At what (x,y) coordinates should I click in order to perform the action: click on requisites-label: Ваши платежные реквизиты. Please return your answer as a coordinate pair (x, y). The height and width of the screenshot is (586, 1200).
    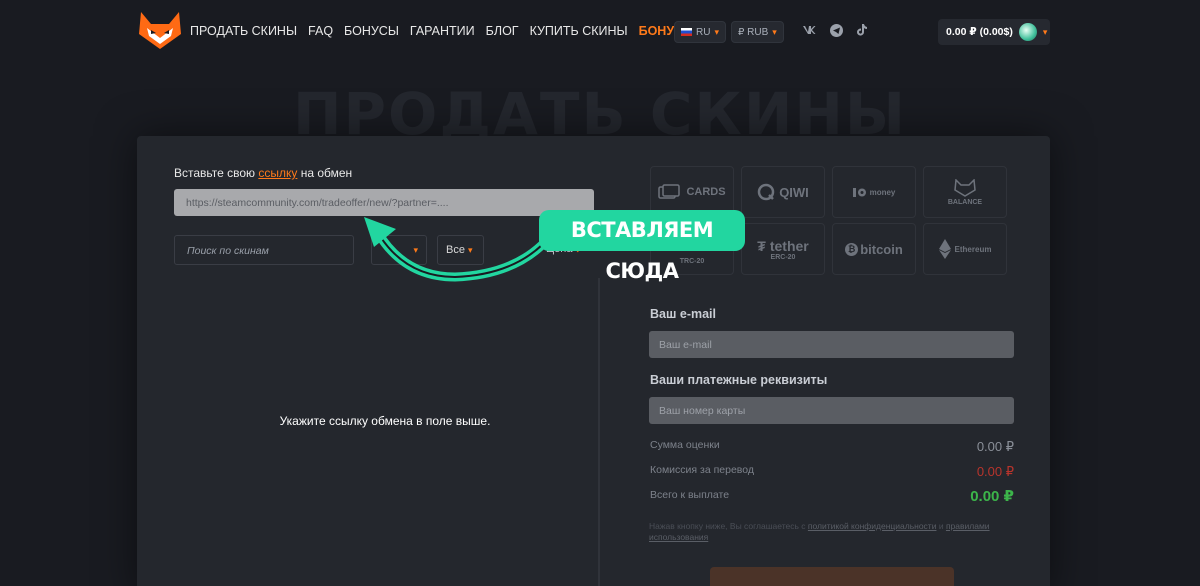
    Looking at the image, I should click on (739, 380).